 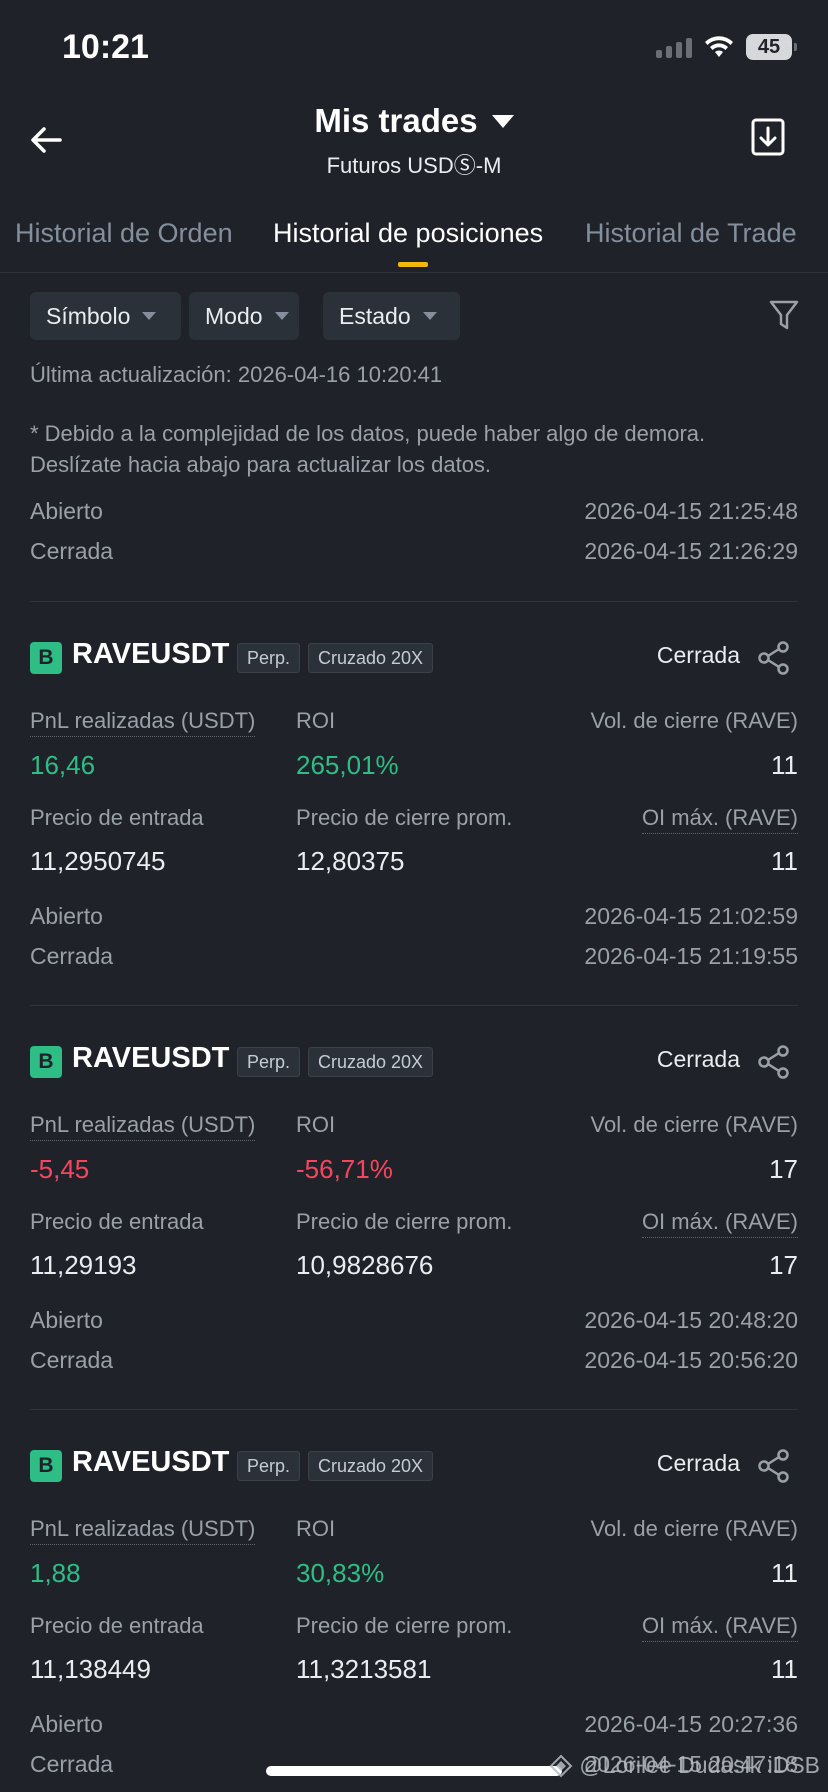 I want to click on closed-time: 2026-04-15 21:26:29, so click(x=691, y=551).